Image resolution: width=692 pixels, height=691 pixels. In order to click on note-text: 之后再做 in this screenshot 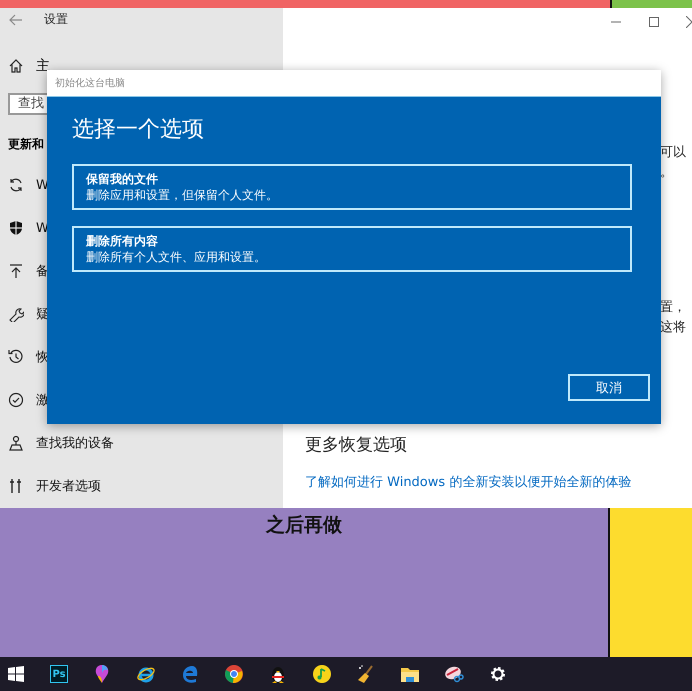, I will do `click(304, 524)`.